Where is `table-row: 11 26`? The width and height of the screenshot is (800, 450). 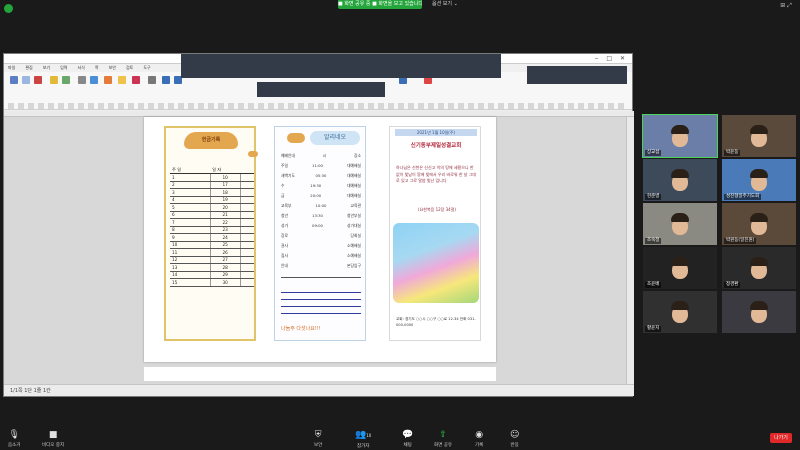 table-row: 11 26 is located at coordinates (212, 252).